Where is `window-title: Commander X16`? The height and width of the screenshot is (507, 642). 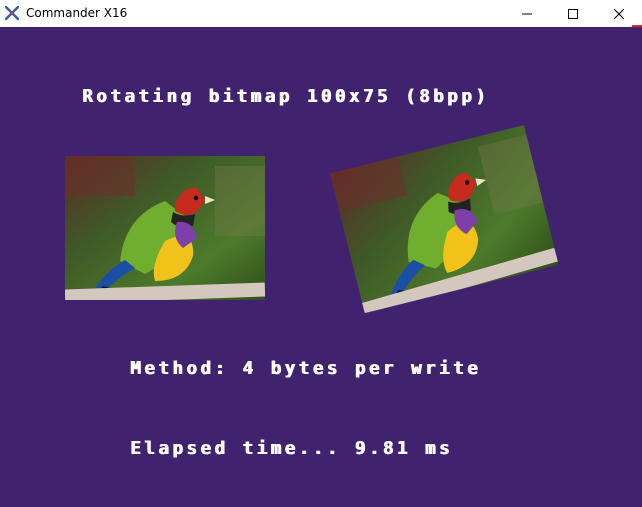 window-title: Commander X16 is located at coordinates (77, 13).